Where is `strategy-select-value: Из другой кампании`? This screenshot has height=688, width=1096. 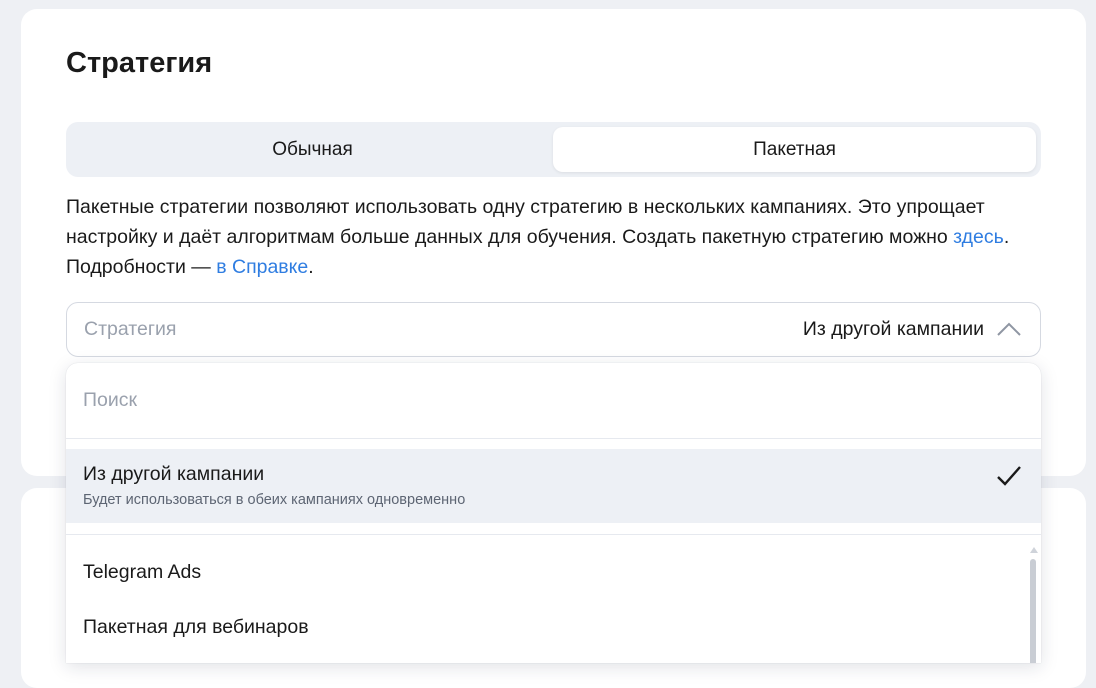
strategy-select-value: Из другой кампании is located at coordinates (893, 329).